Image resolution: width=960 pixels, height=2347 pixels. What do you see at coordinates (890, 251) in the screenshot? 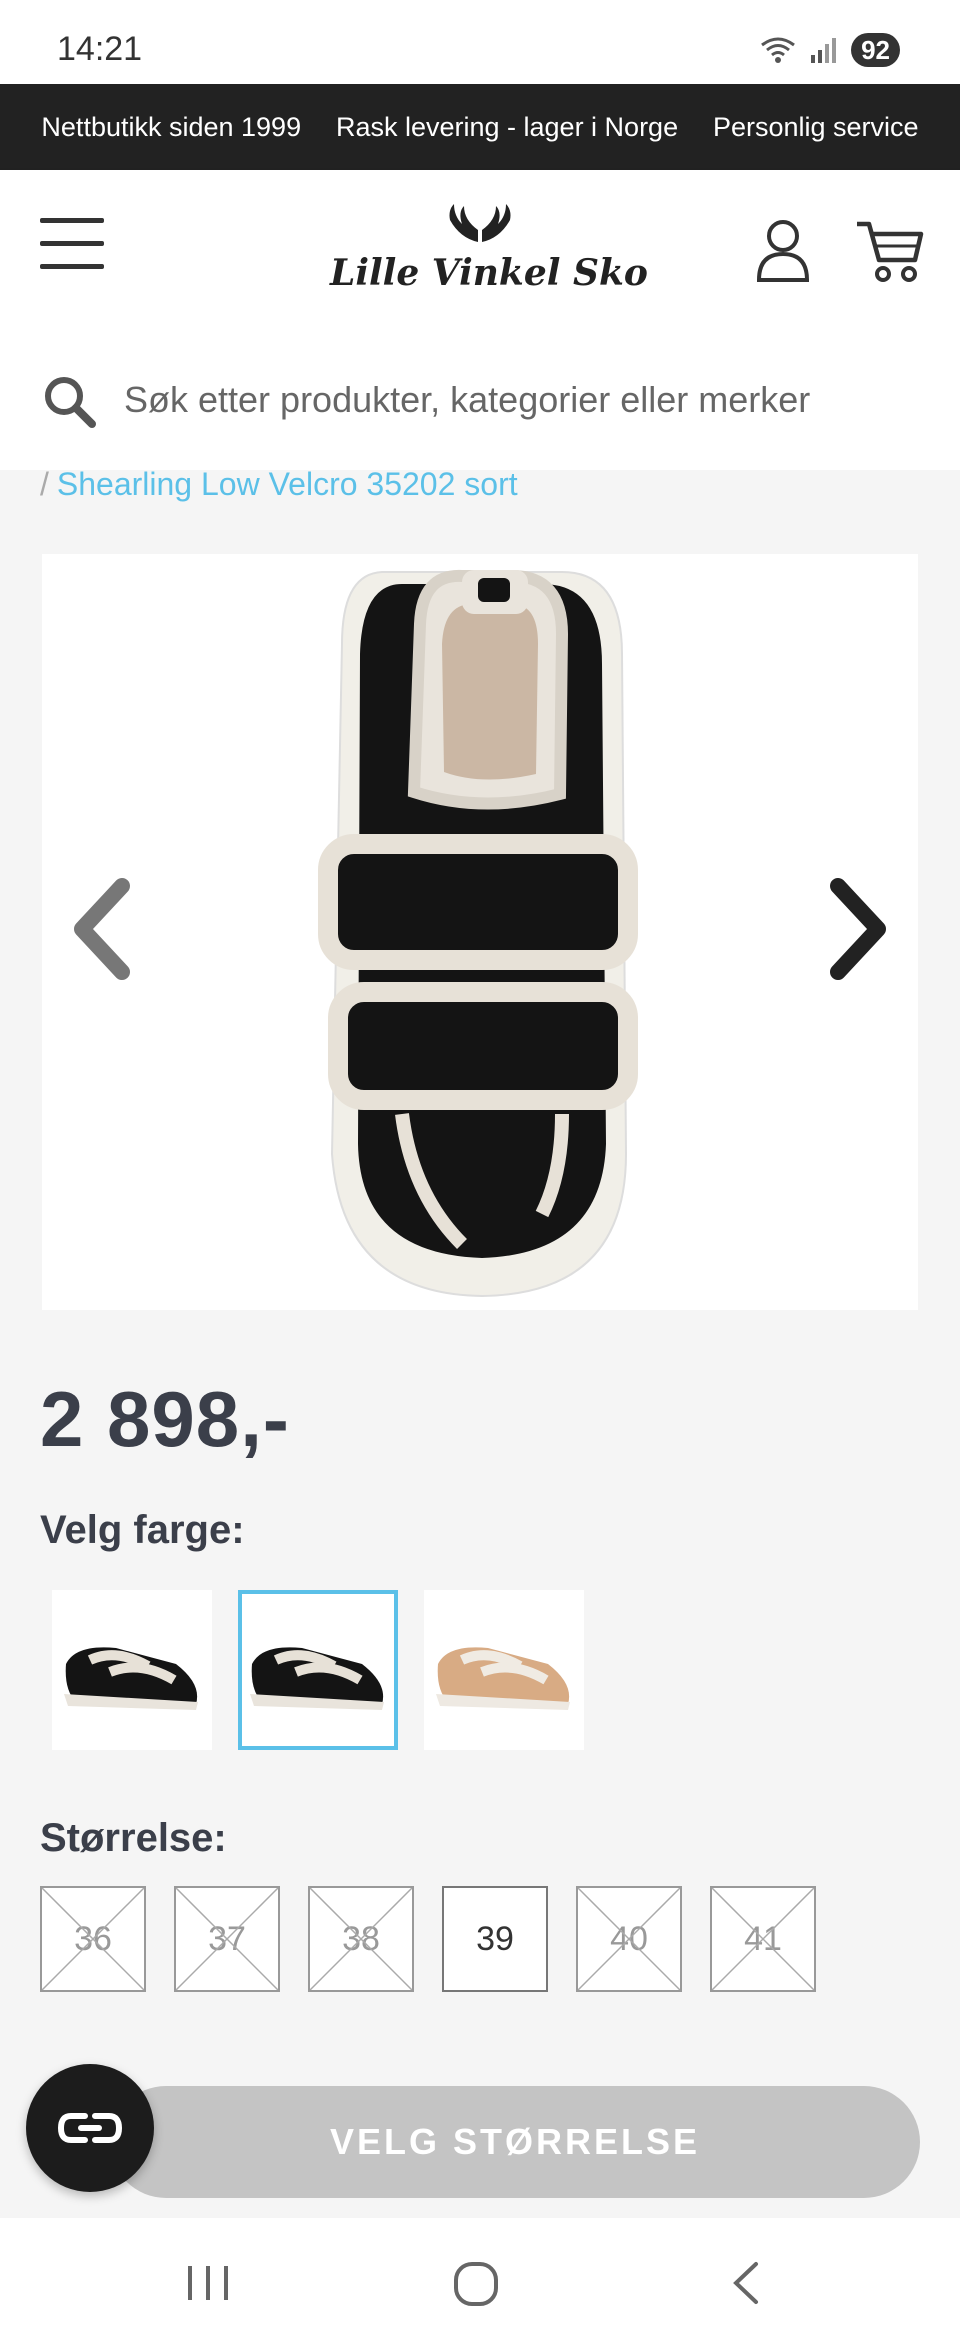
I see `cart-icon` at bounding box center [890, 251].